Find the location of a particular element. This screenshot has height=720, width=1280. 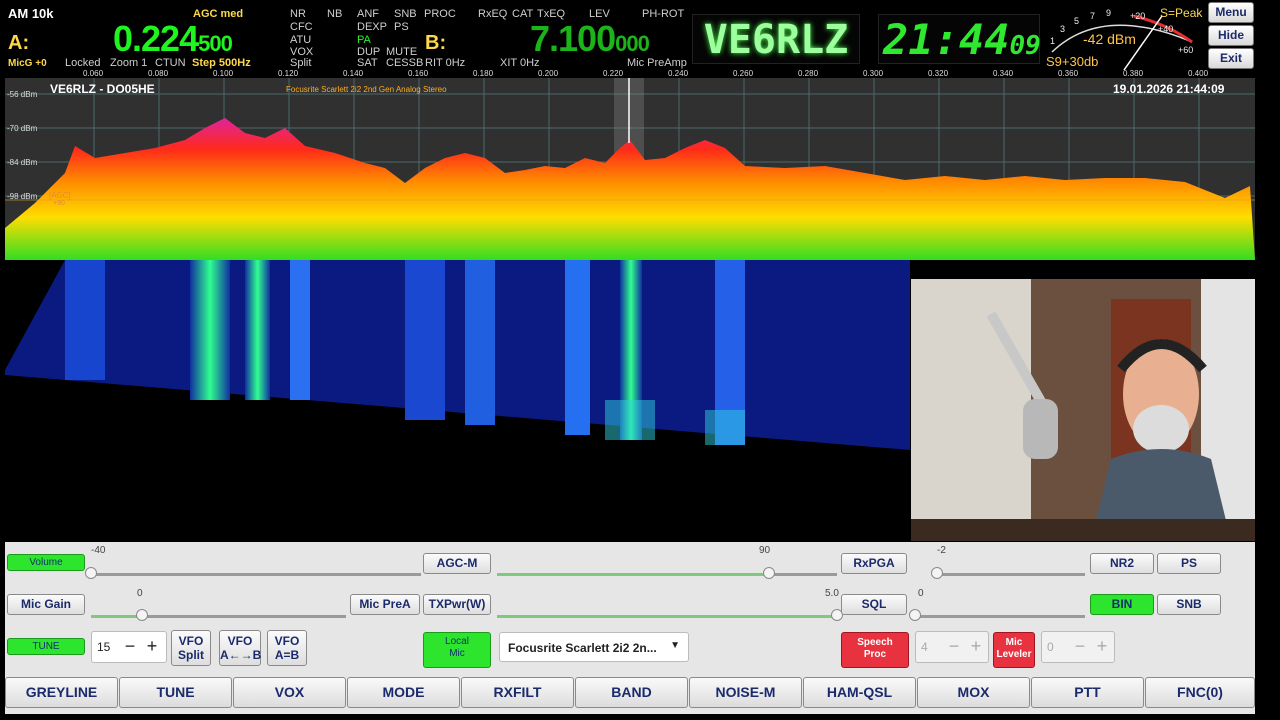

mic-leveler-decrease: − is located at coordinates (1080, 646).